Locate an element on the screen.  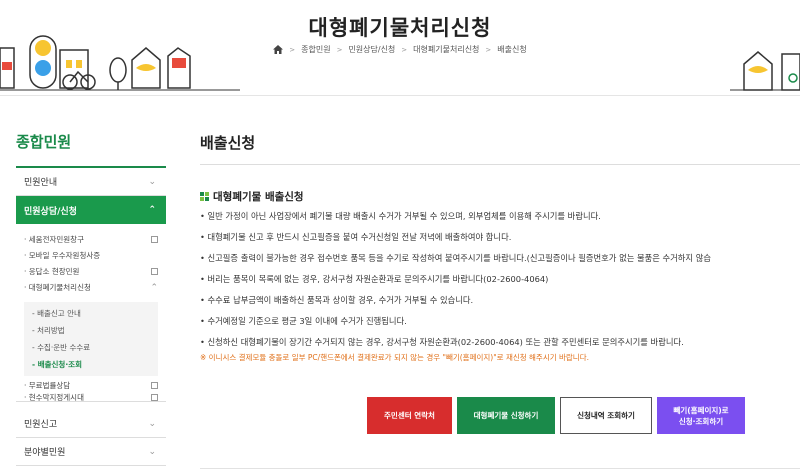
sidebar-item-civil-guide: 민원안내 ⌄ is located at coordinates (91, 182).